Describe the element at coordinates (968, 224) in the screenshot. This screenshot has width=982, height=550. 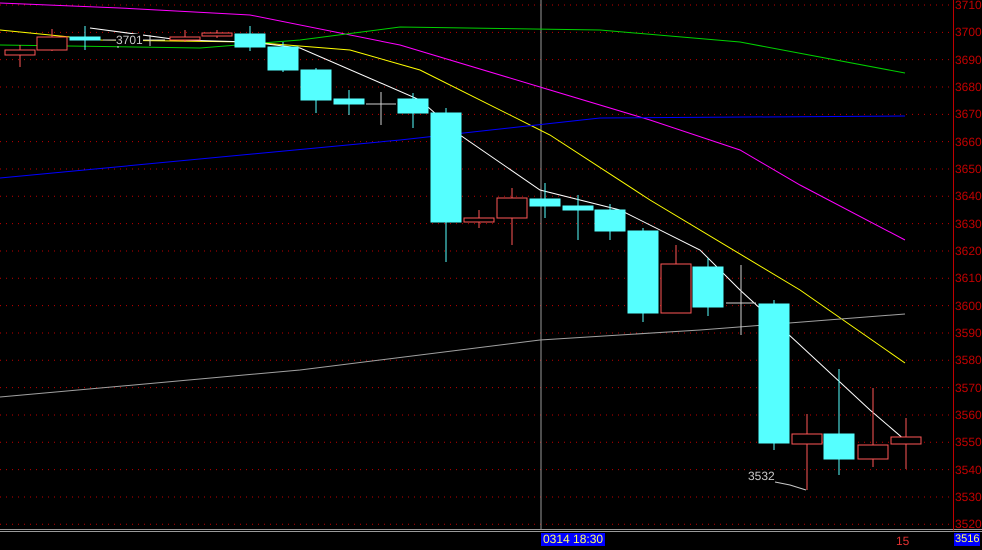
I see `price-axis-label: 3630` at that location.